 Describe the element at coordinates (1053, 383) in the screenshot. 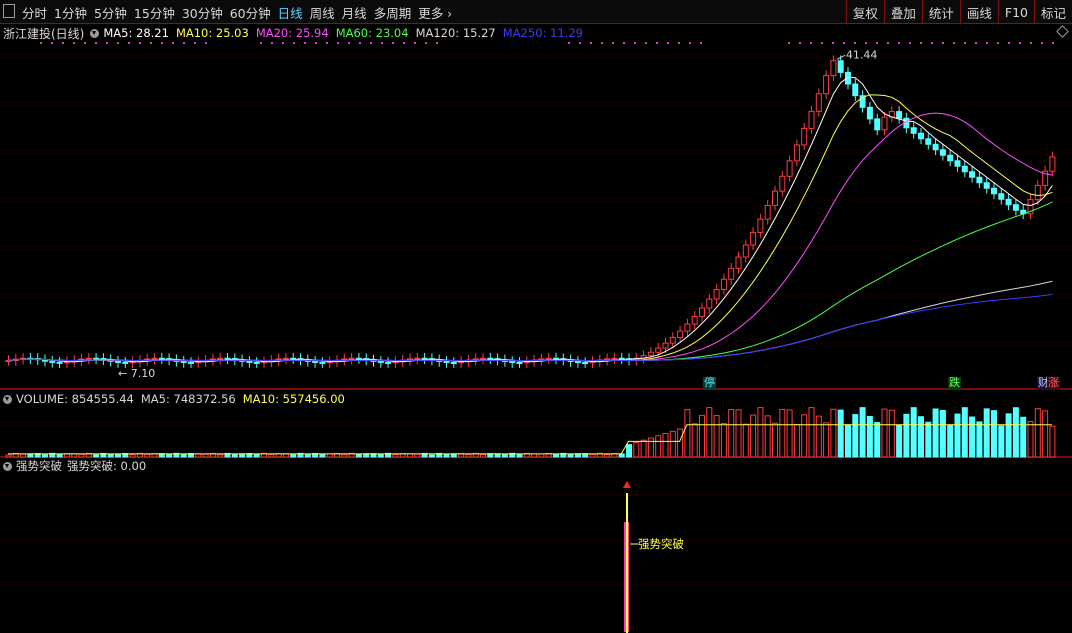

I see `event-flag-3: 涨` at that location.